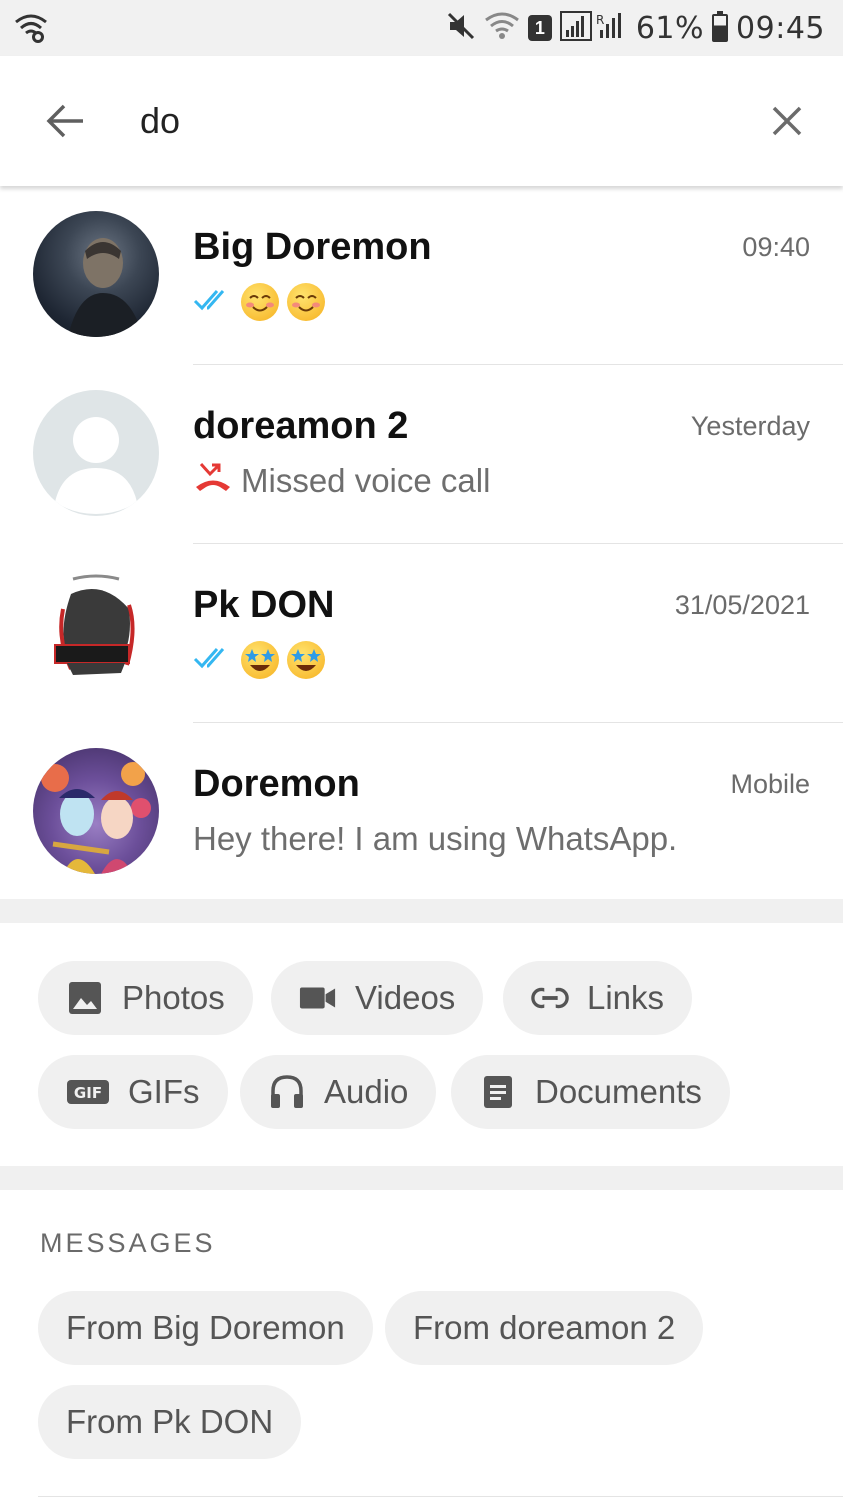 The image size is (843, 1499). I want to click on svg-text: GIF, so click(88, 1093).